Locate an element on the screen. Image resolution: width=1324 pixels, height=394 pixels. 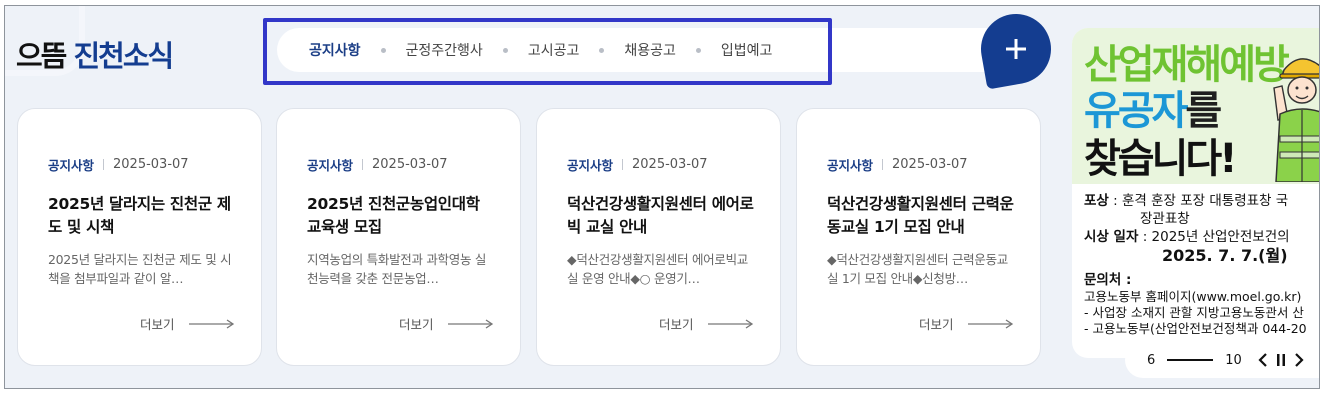
more-news-button is located at coordinates (1016, 49).